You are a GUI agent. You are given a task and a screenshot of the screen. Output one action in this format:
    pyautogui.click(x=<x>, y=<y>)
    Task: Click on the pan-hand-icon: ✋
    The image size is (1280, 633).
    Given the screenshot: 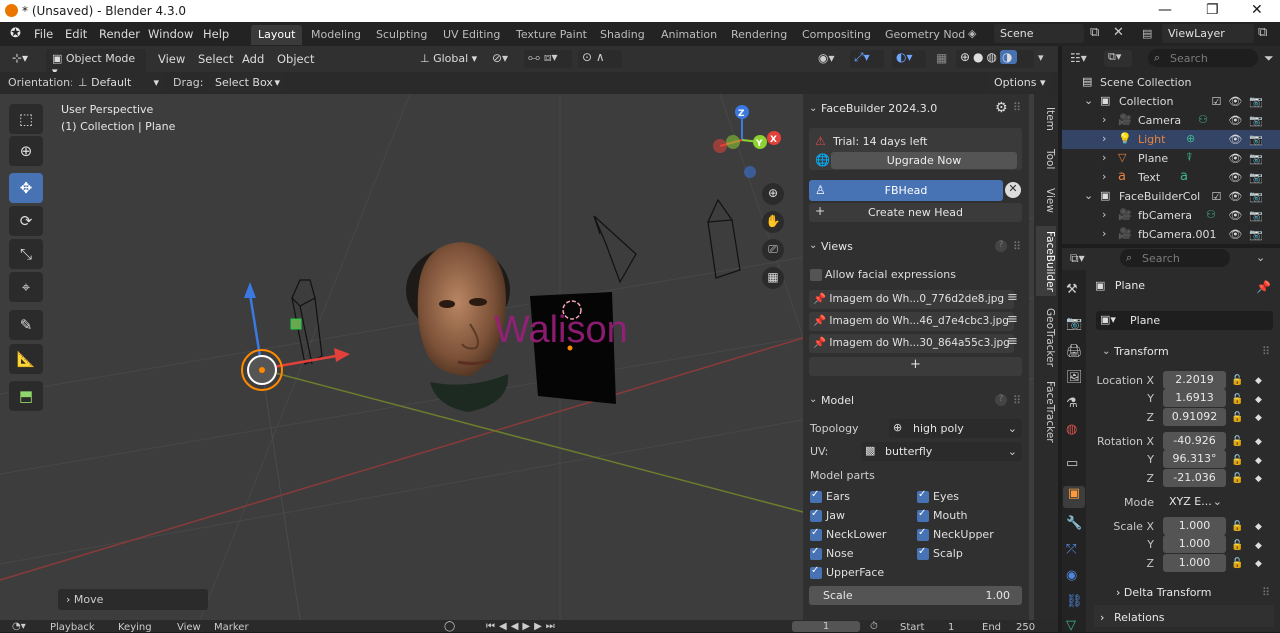 What is the action you would take?
    pyautogui.click(x=773, y=222)
    